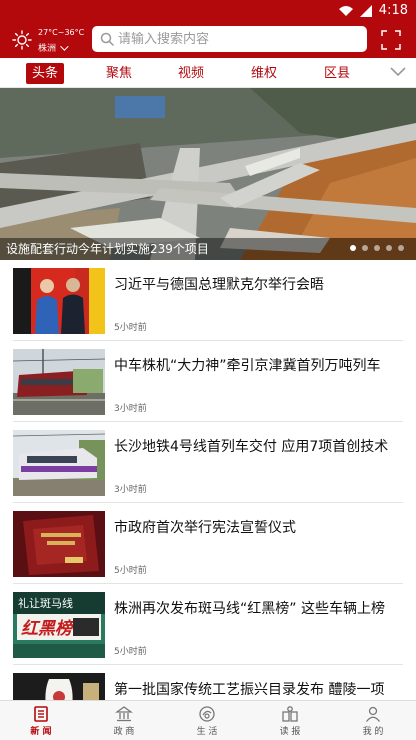  Describe the element at coordinates (41, 732) in the screenshot. I see `nav-label: 新 闻` at that location.